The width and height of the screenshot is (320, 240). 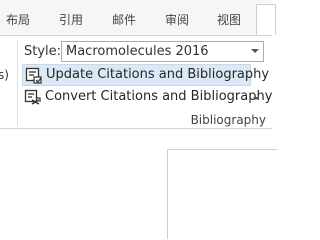 I want to click on style-dropdown: Macromolecules 2016, so click(x=162, y=51).